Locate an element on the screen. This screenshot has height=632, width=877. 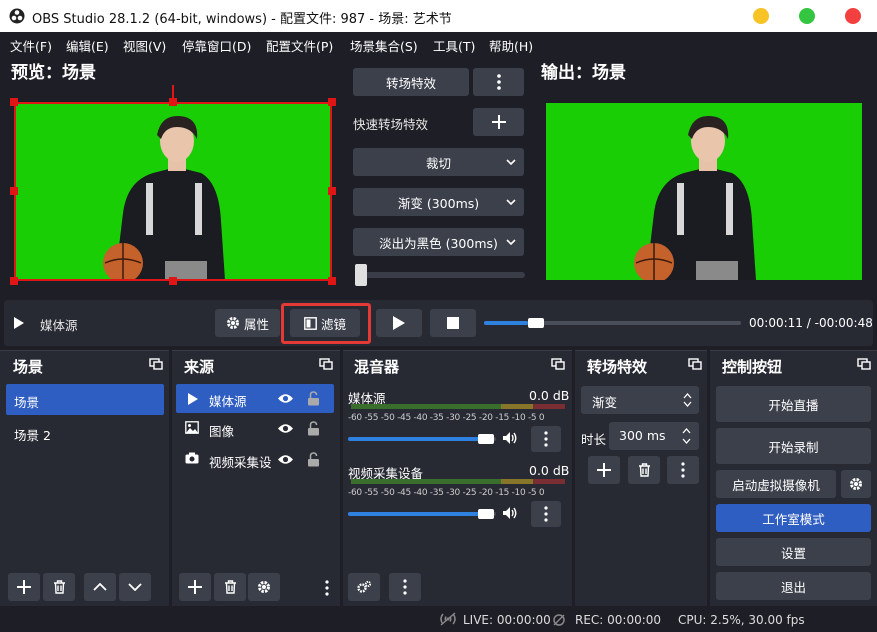
output-title: 输出：场景 is located at coordinates (583, 73).